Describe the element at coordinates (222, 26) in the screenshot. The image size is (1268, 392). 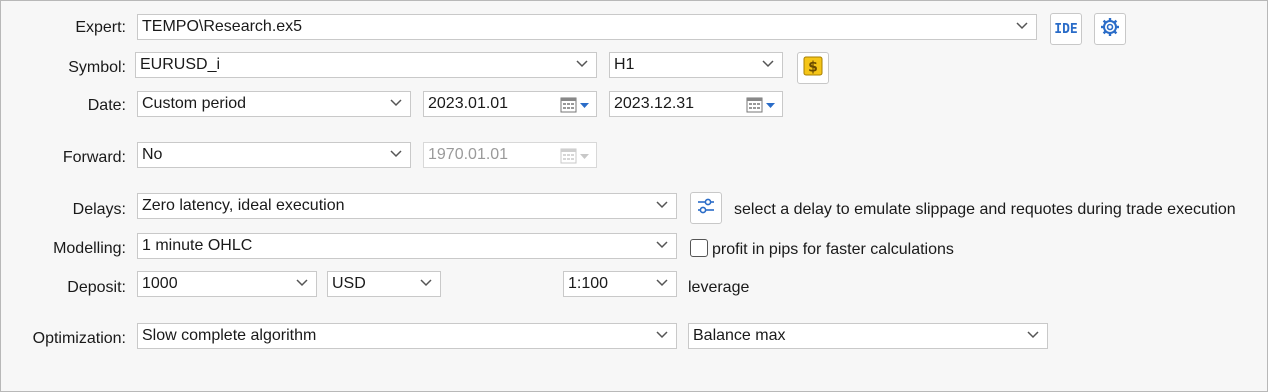
I see `expert-value: TEMPO\Research.ex5` at that location.